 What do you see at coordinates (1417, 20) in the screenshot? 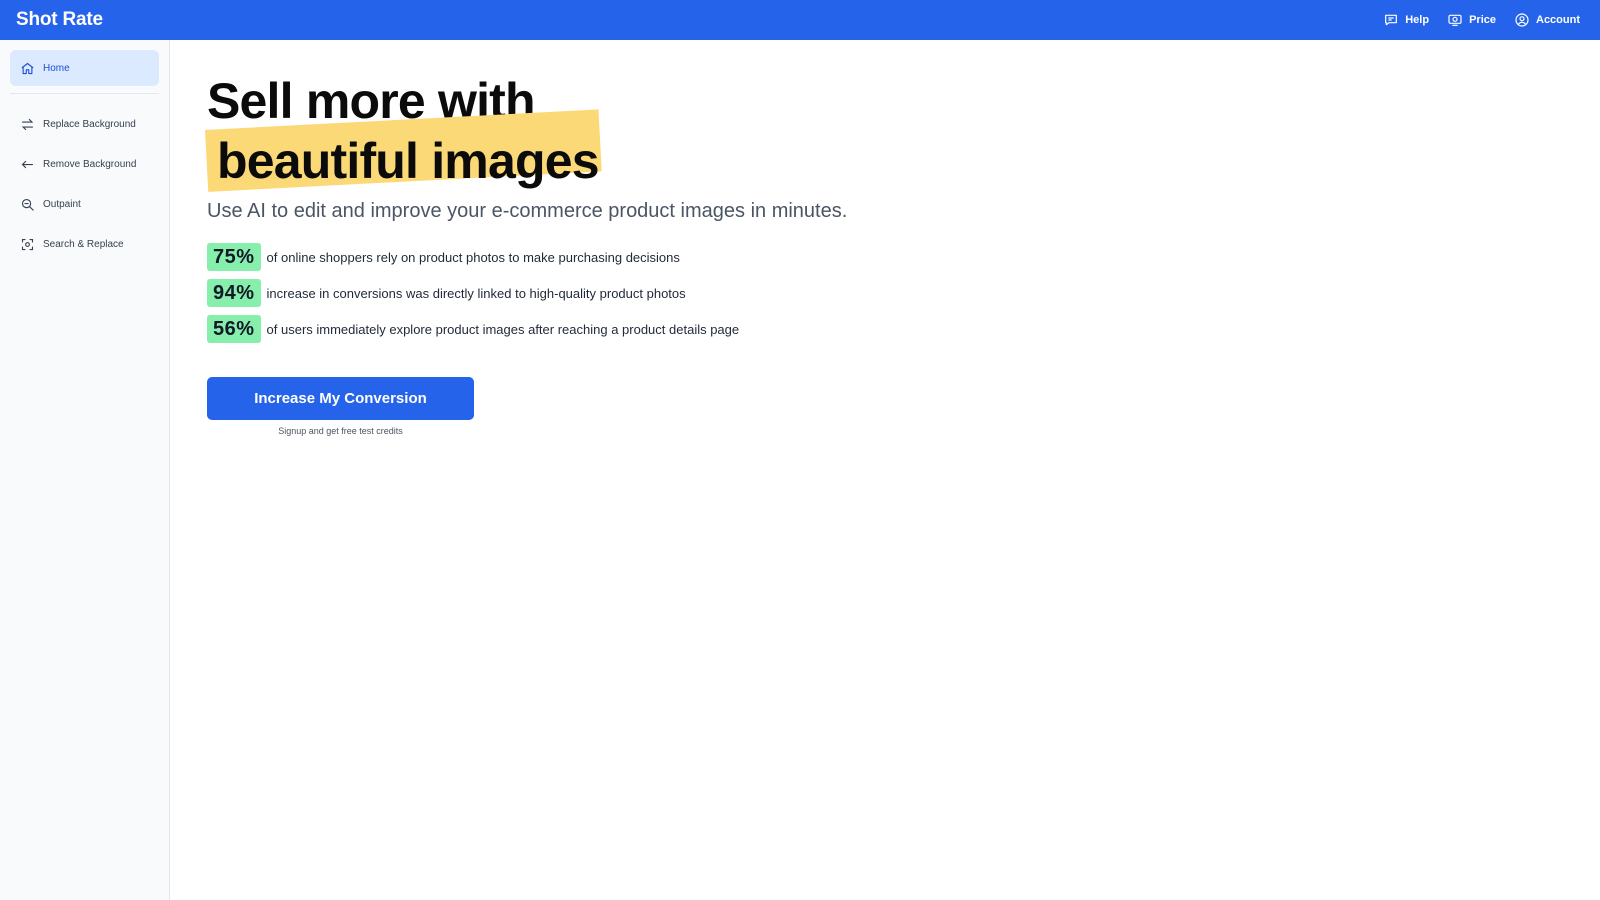
I see `help-label: Help` at bounding box center [1417, 20].